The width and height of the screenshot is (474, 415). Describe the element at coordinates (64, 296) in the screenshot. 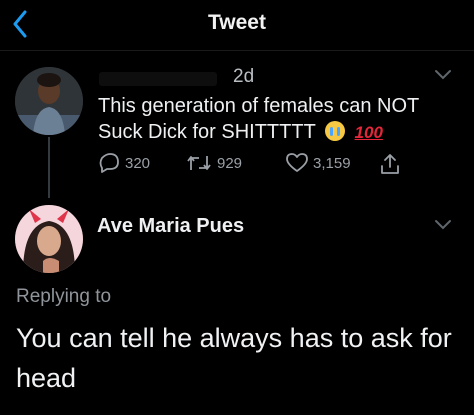

I see `replying-to-label: Replying to` at that location.